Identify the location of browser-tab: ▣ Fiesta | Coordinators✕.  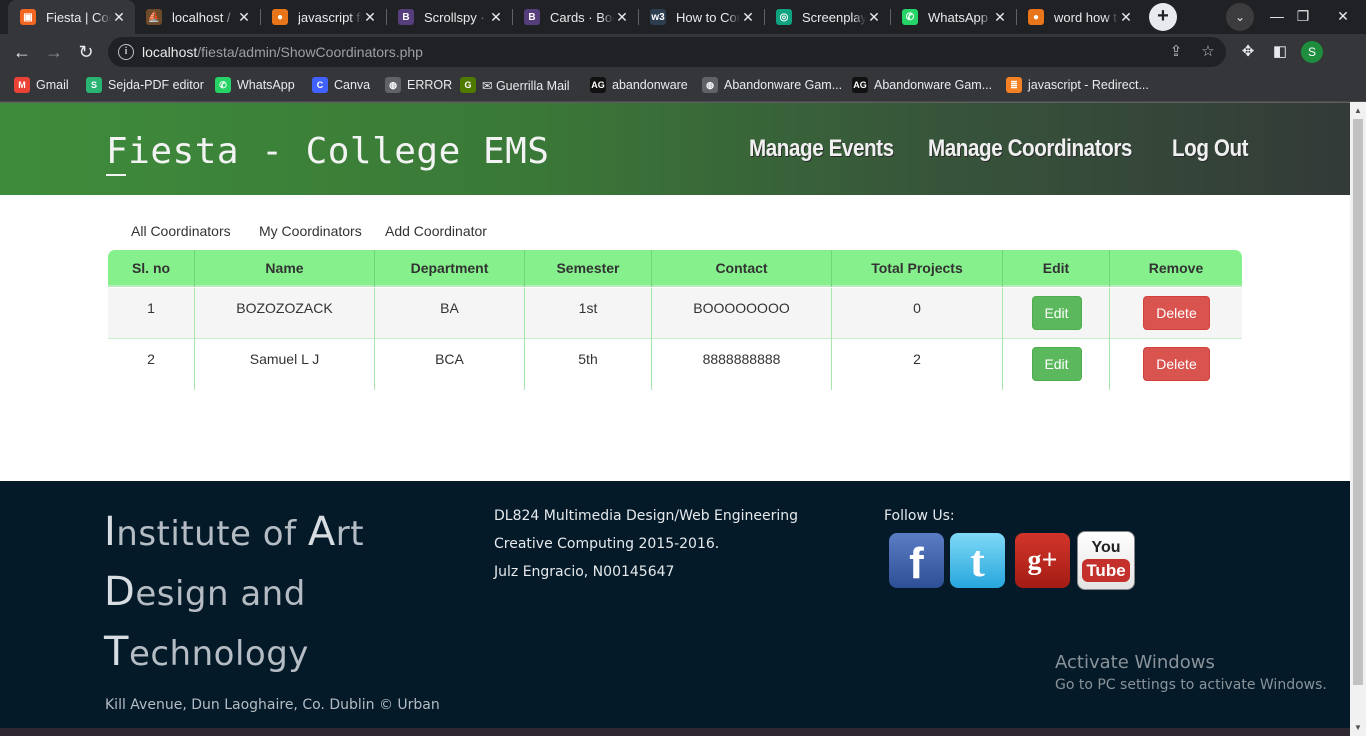
(71, 17).